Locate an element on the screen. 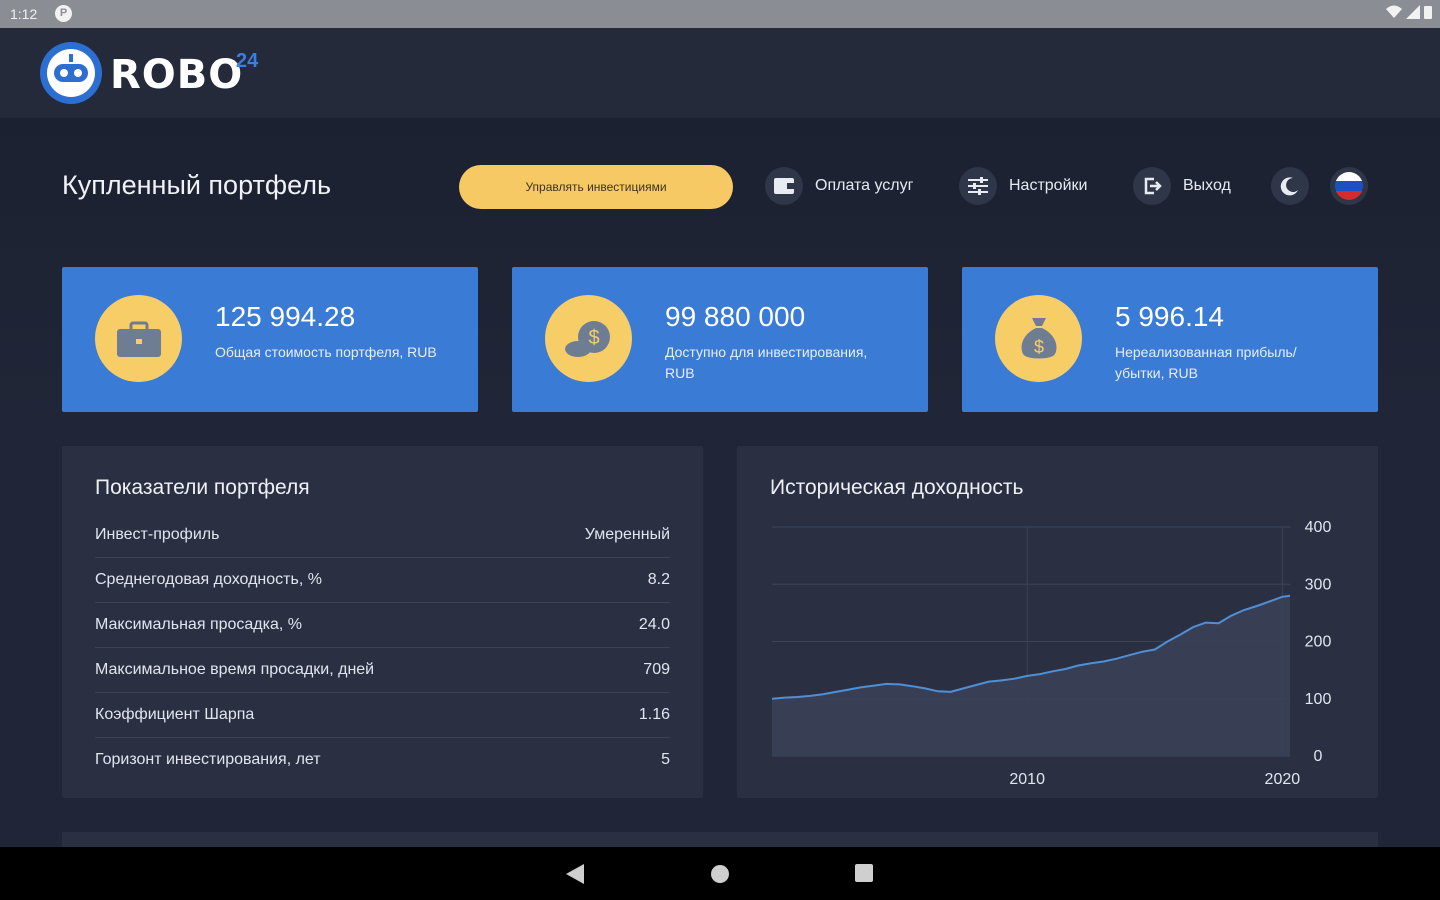 The image size is (1440, 900). y-tick-label: 200 is located at coordinates (1318, 642).